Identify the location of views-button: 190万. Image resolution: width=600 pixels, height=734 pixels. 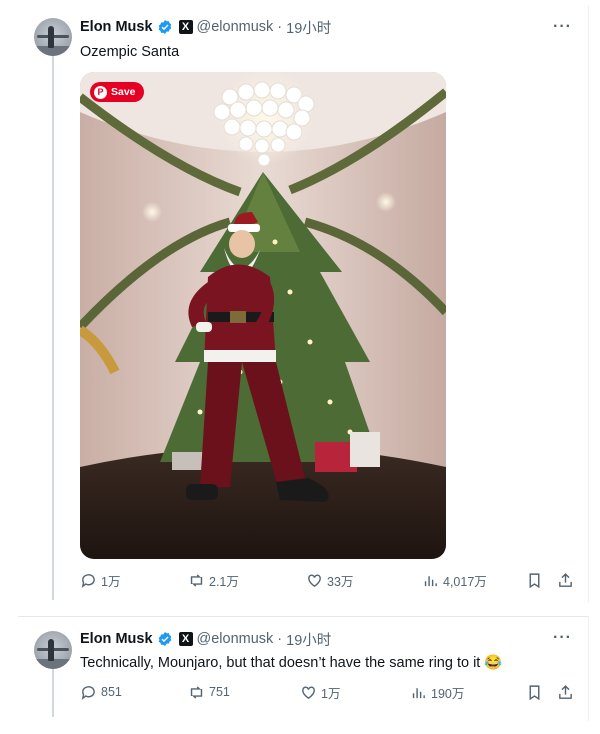
(437, 692).